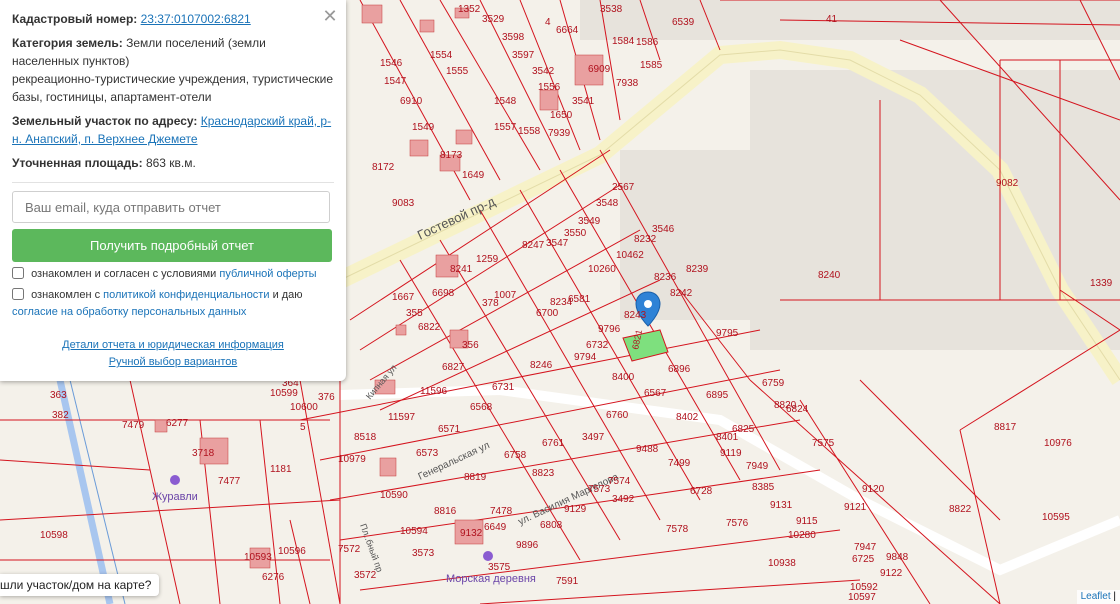 The width and height of the screenshot is (1120, 604). Describe the element at coordinates (683, 22) in the screenshot. I see `parcel-number-label: 6539` at that location.